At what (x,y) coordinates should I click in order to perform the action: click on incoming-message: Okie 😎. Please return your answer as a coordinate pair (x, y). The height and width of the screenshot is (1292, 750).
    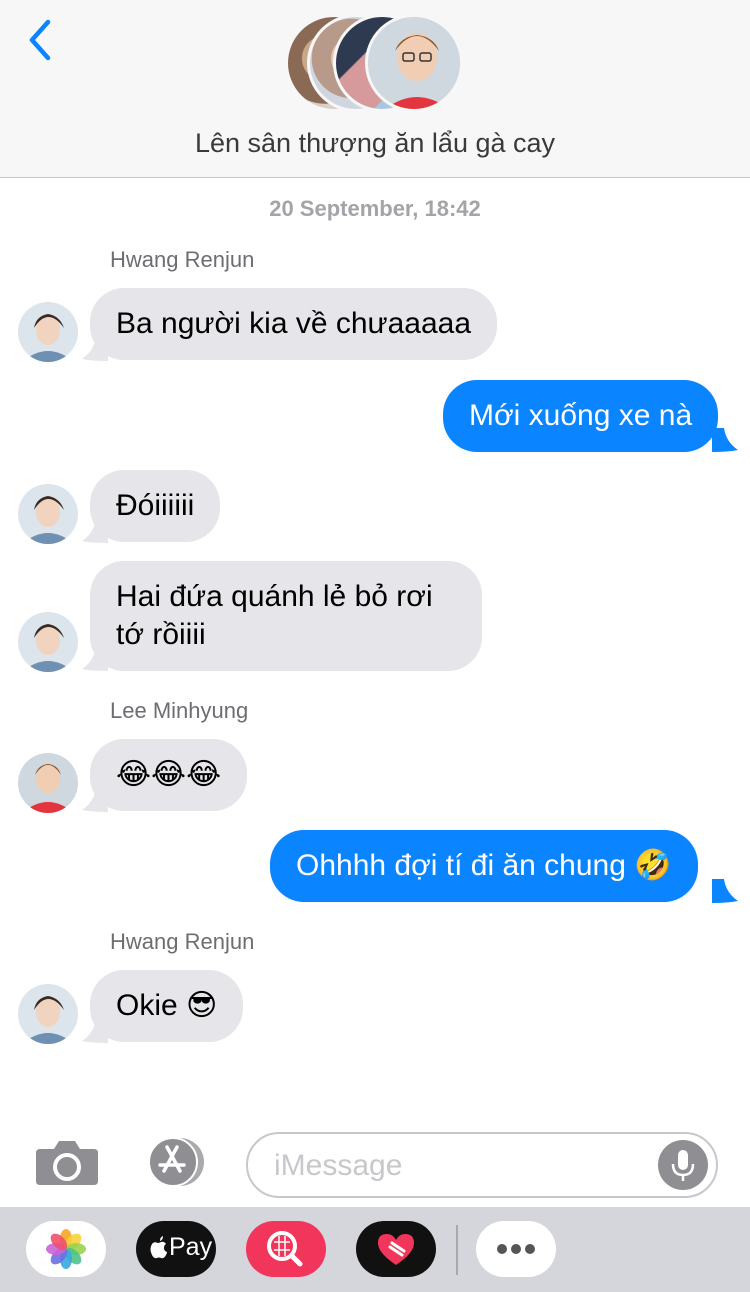
    Looking at the image, I should click on (167, 1006).